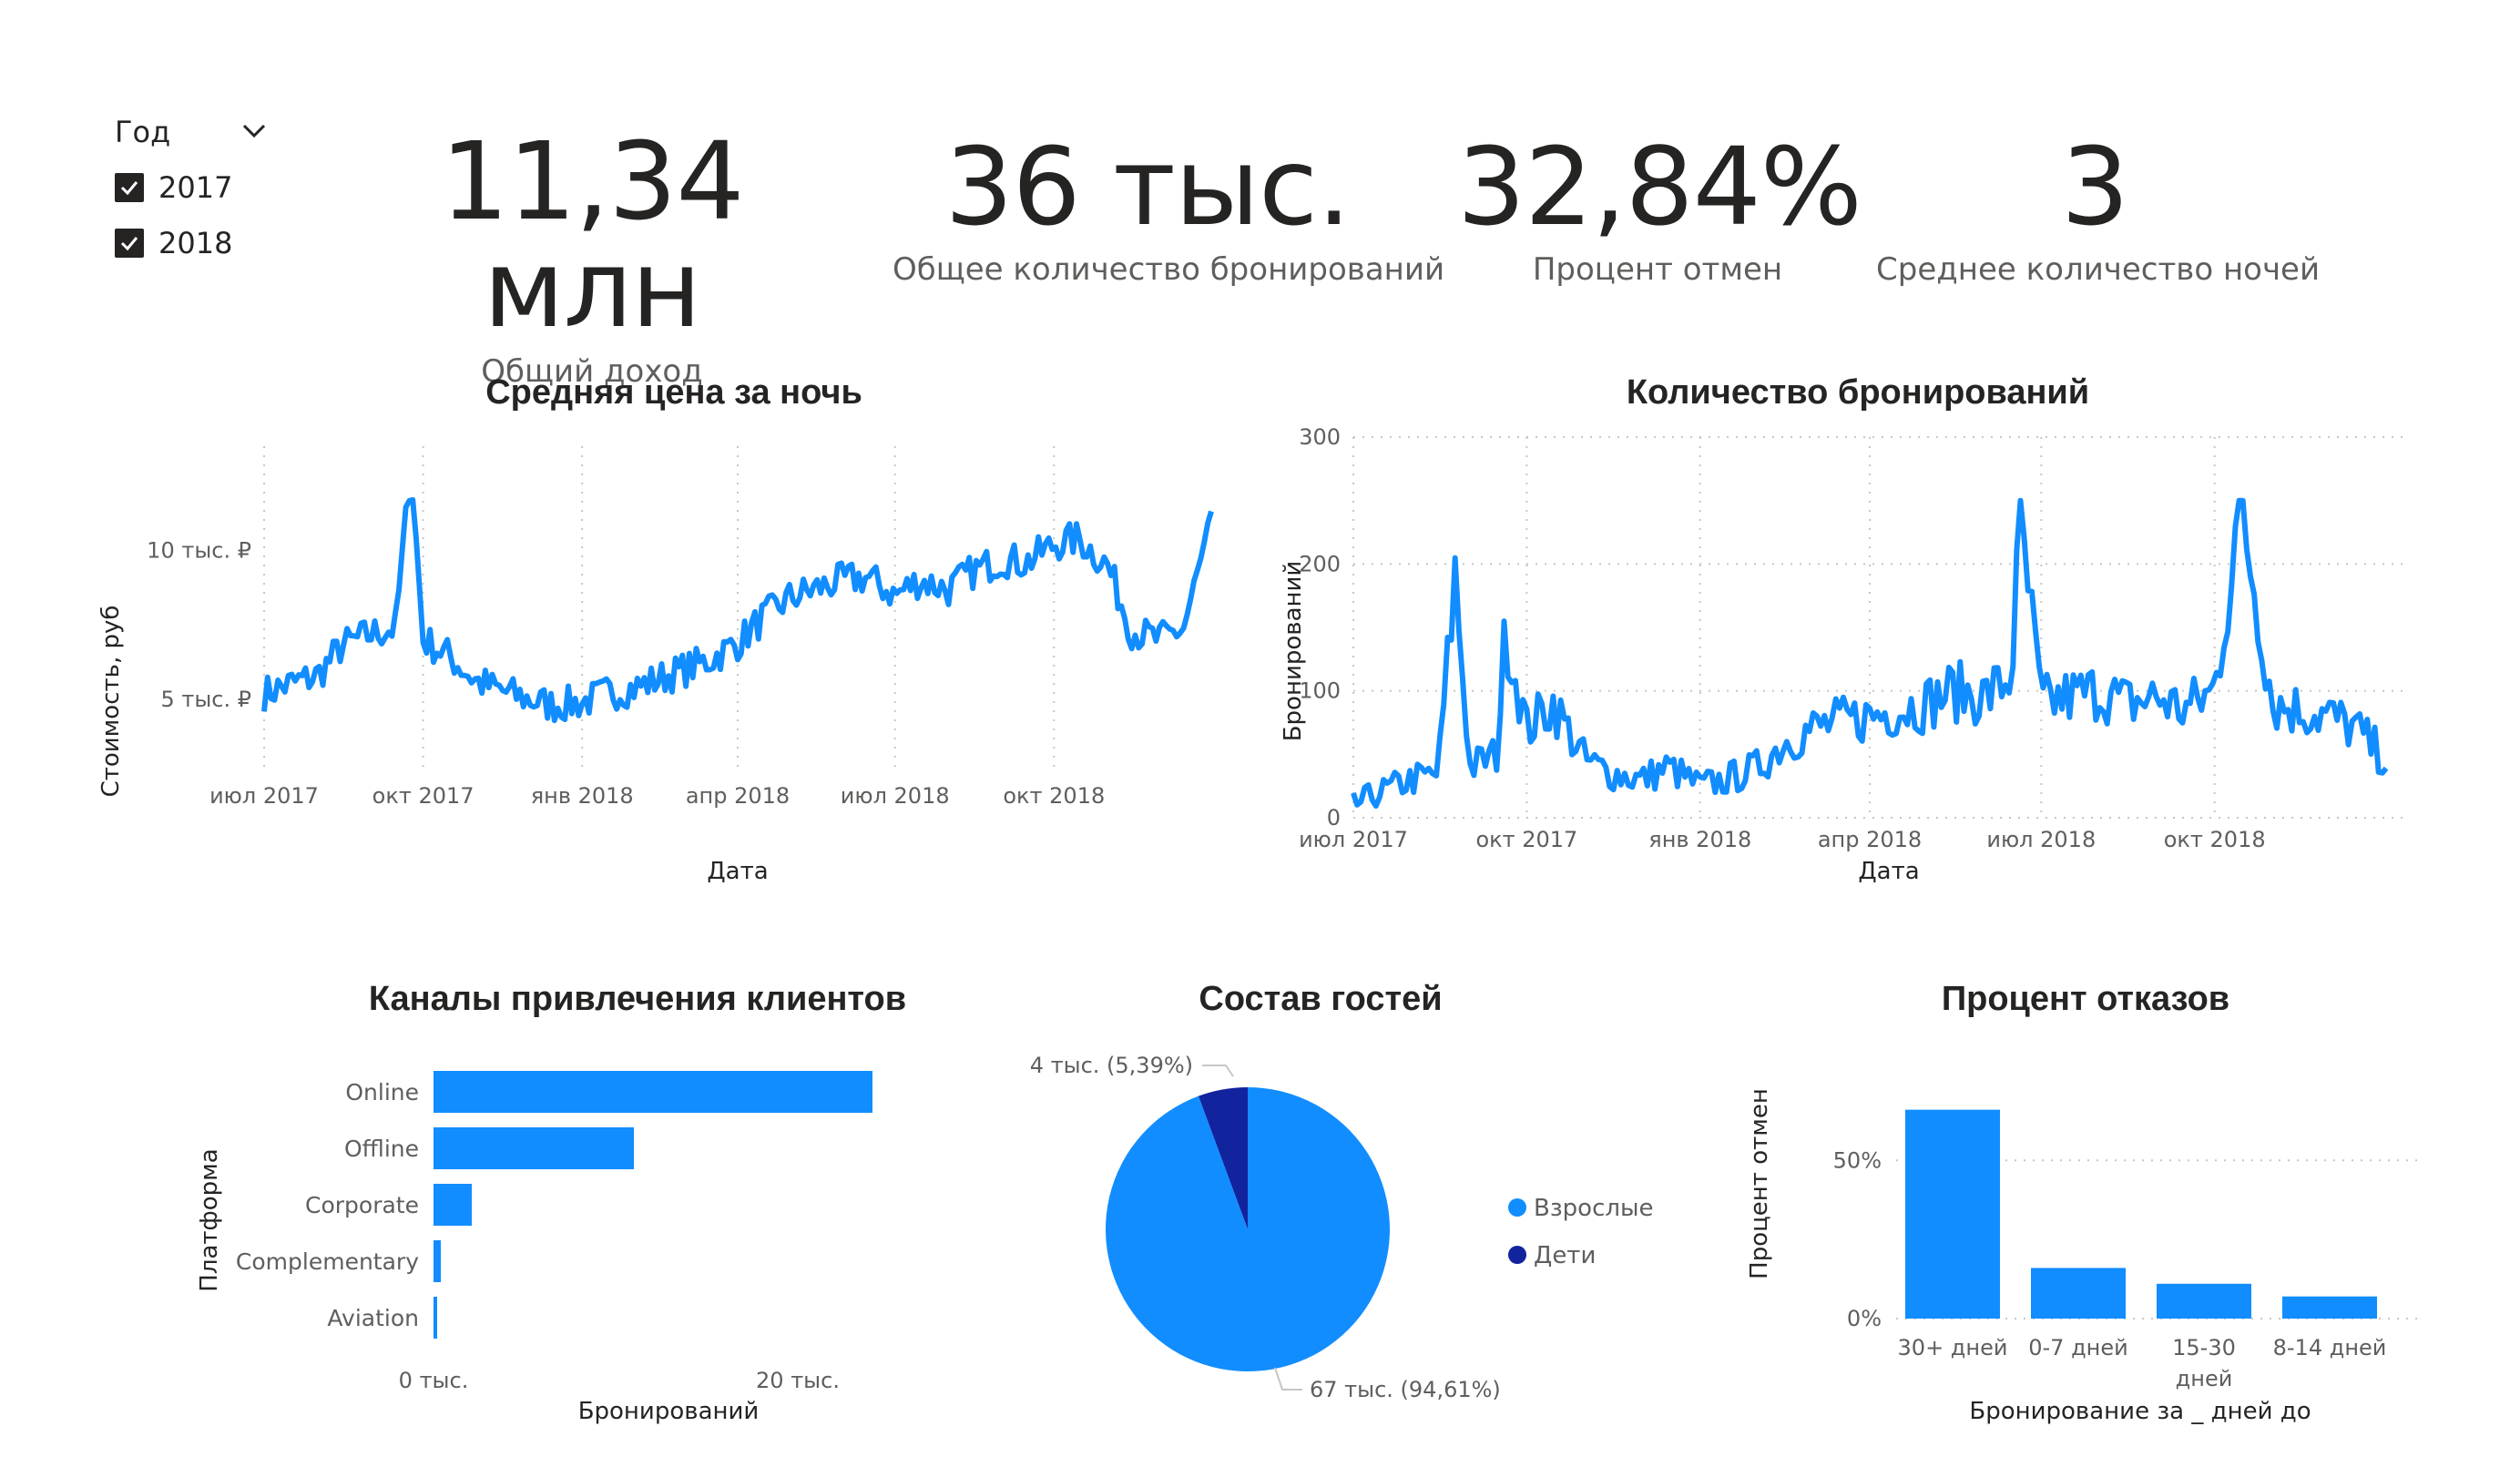  What do you see at coordinates (209, 1220) in the screenshot?
I see `y-axis-label: Платформа` at bounding box center [209, 1220].